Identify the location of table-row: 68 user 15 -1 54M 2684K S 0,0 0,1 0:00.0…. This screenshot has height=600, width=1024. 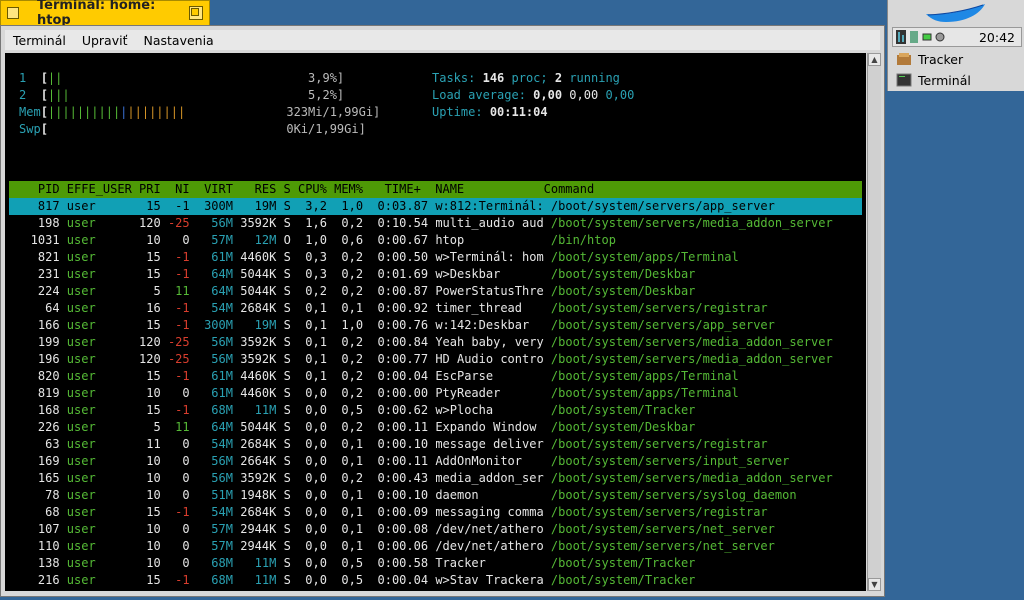
(388, 512).